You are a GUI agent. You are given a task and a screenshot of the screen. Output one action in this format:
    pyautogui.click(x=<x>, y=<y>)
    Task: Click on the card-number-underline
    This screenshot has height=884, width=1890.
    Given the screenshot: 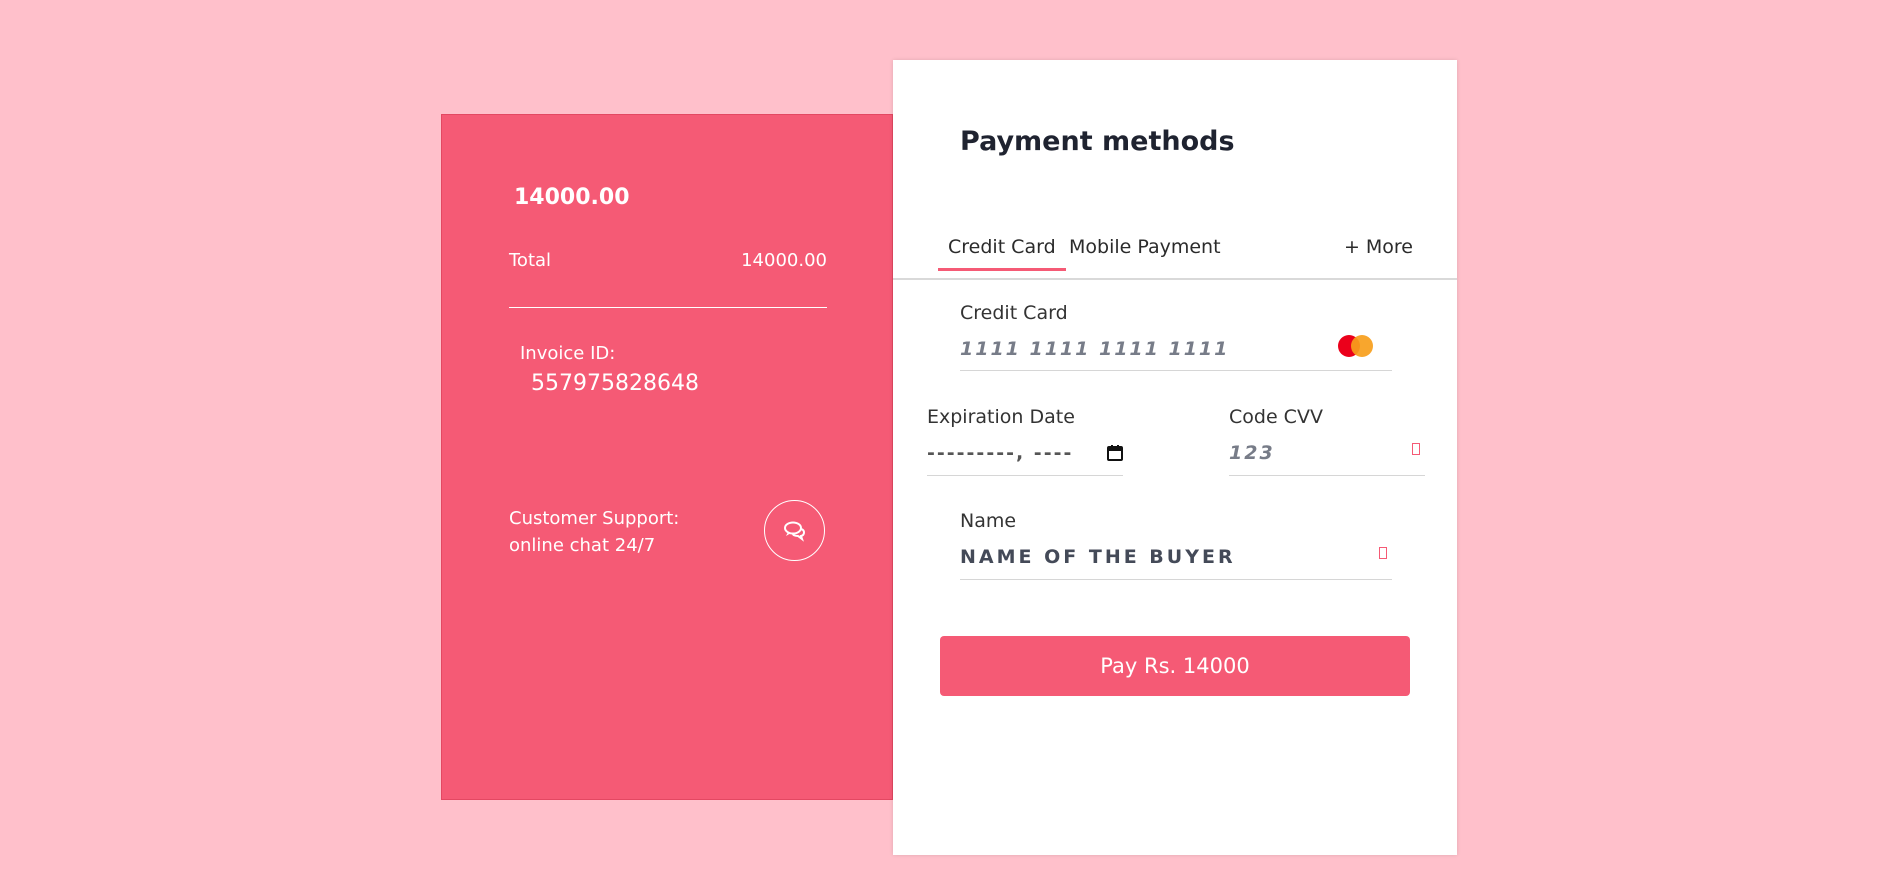 What is the action you would take?
    pyautogui.click(x=1176, y=370)
    